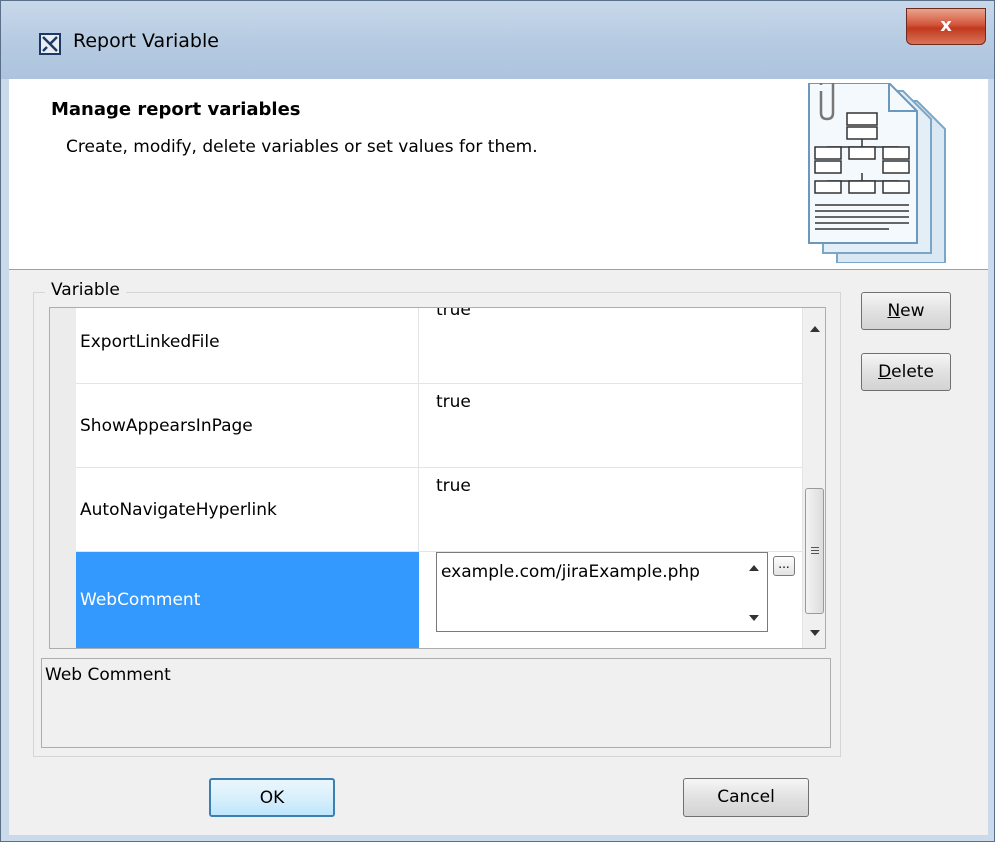 This screenshot has width=995, height=842. I want to click on variable-name-cell: ExportLinkedFile, so click(247, 345).